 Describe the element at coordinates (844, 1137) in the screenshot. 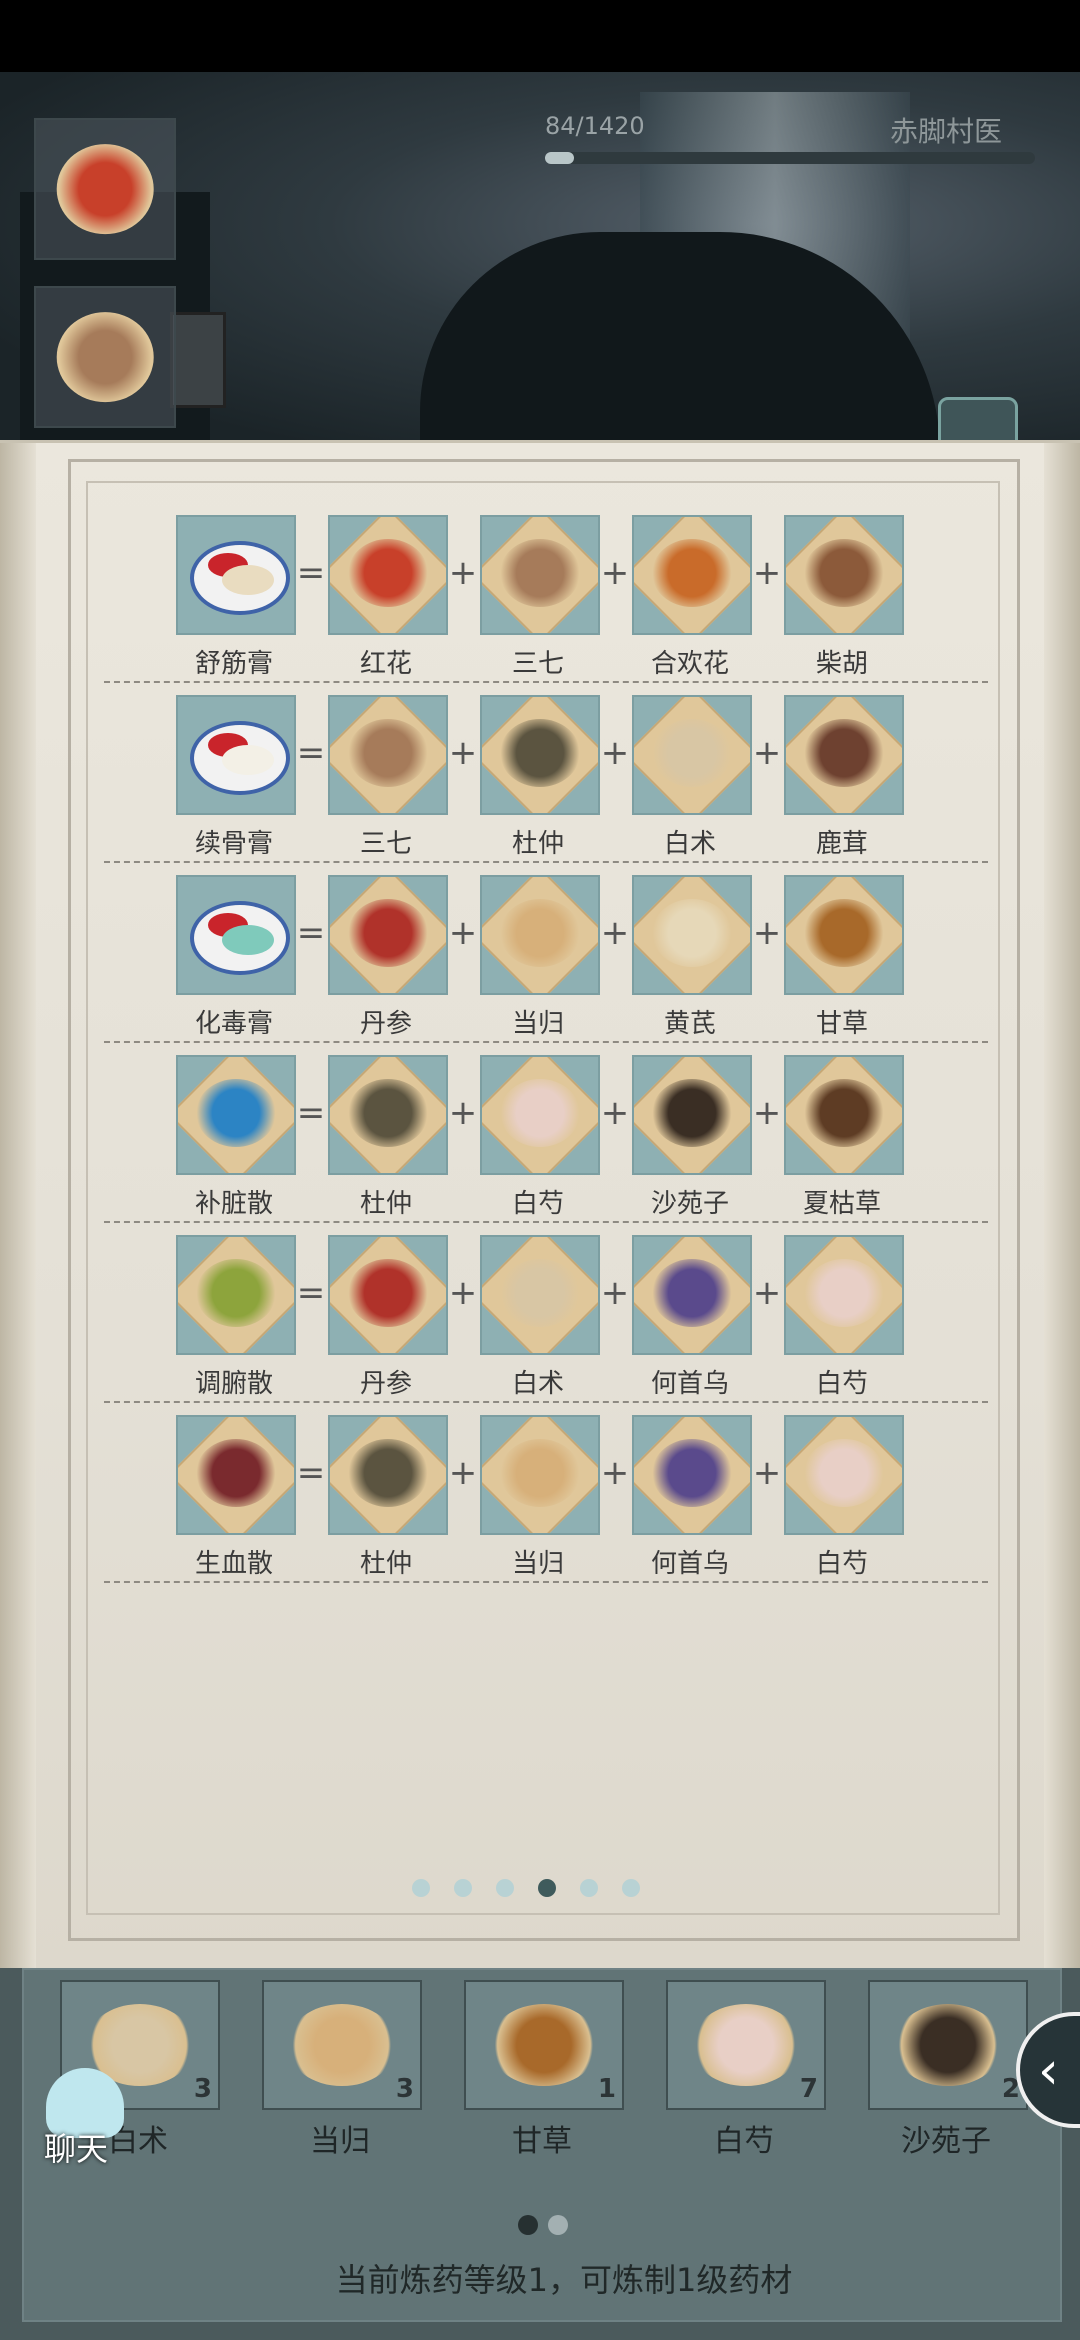

I see `recipe-ingredient: 夏枯草` at that location.